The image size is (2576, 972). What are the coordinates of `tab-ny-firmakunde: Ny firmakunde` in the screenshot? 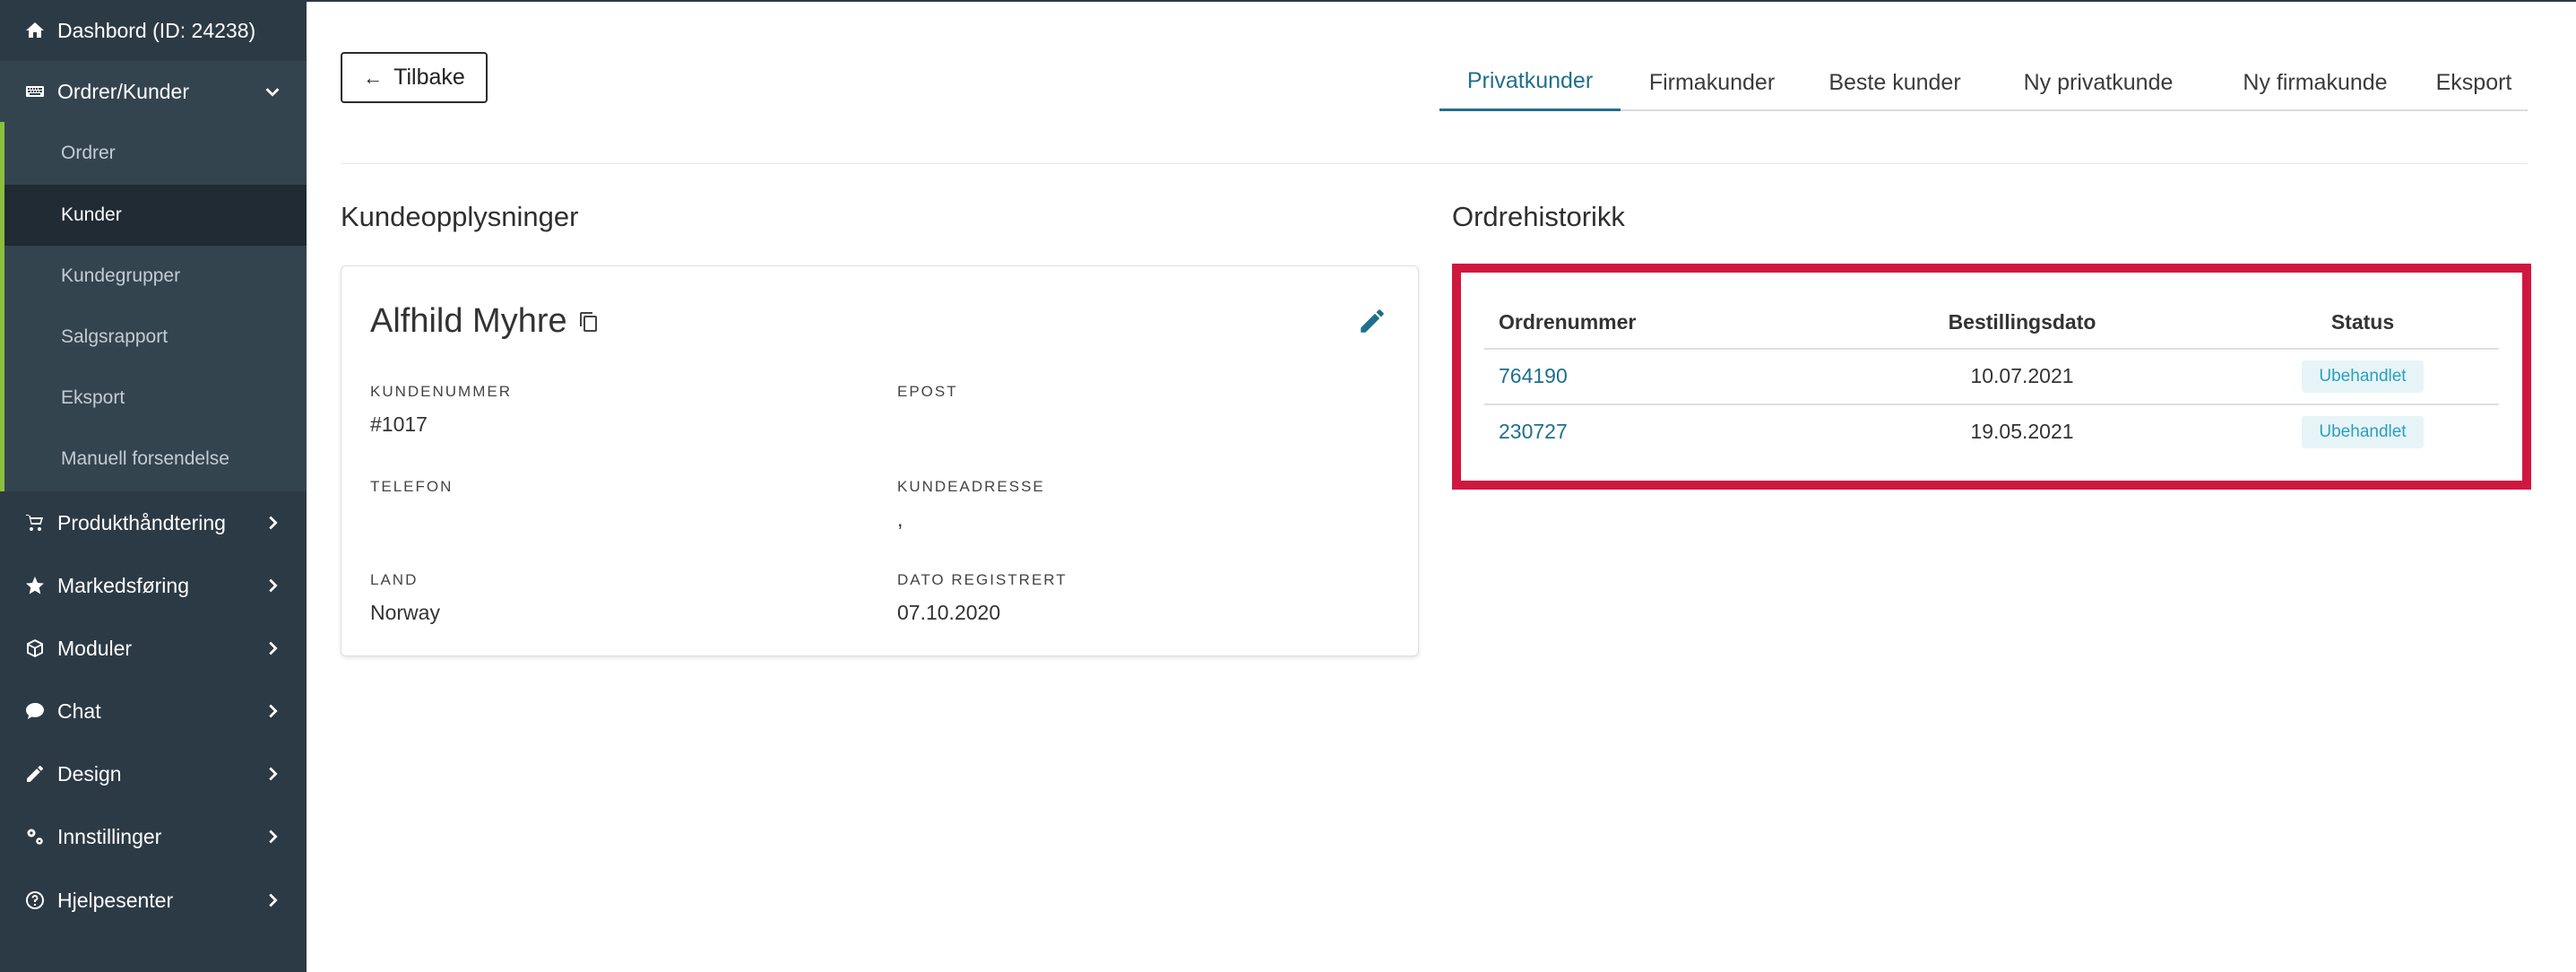 It's located at (2315, 82).